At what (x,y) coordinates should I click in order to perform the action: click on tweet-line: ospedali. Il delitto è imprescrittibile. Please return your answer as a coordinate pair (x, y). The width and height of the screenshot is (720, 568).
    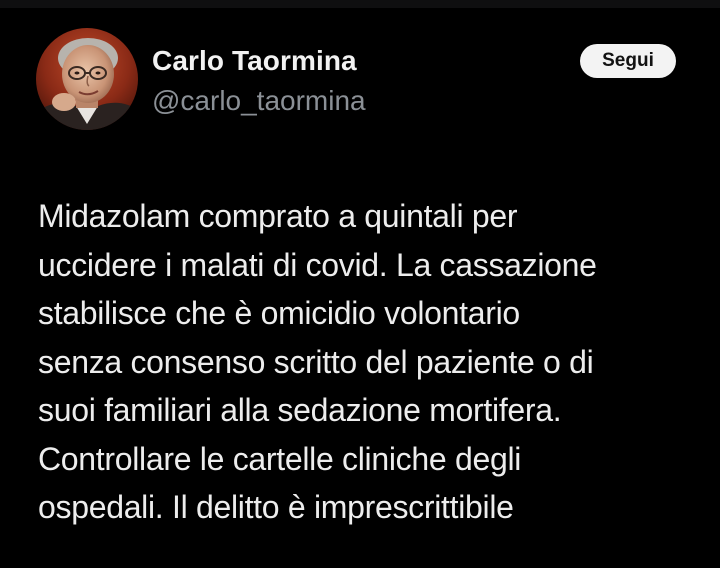
    Looking at the image, I should click on (276, 507).